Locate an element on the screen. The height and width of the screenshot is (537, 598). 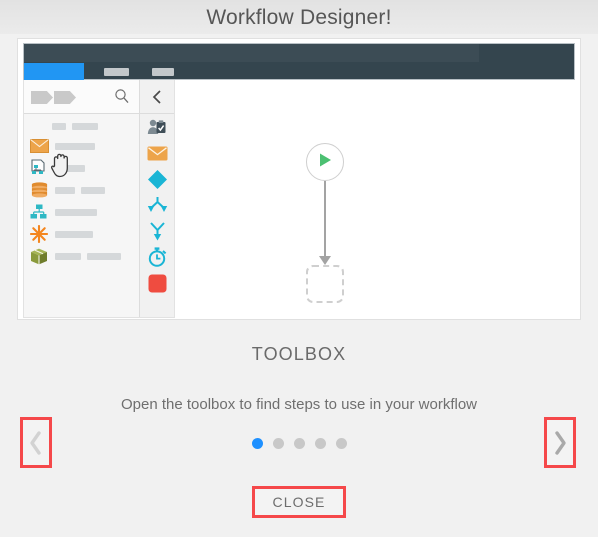
dashed-drop-target is located at coordinates (325, 284).